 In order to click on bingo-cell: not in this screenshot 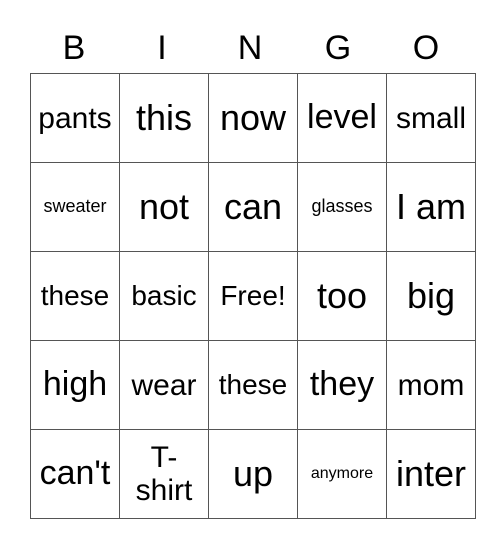, I will do `click(164, 207)`.